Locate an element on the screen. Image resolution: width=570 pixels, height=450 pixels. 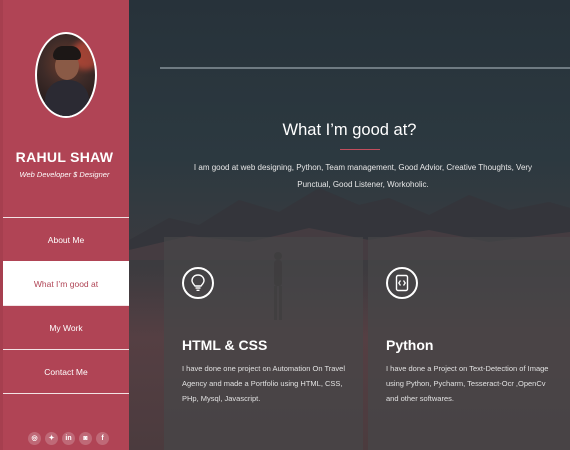
avatar-body is located at coordinates (67, 98).